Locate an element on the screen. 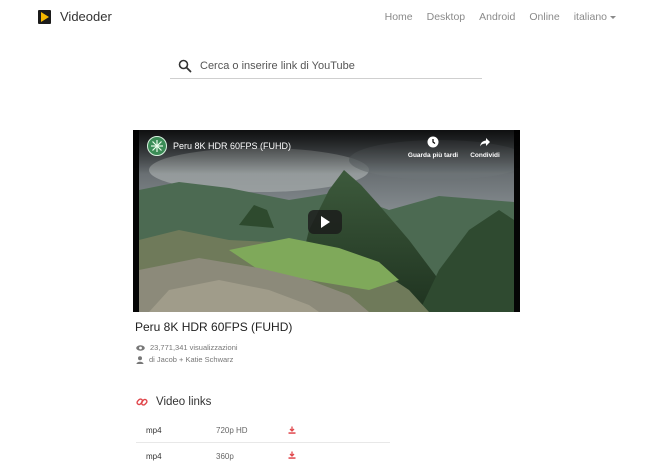  channel-avatar is located at coordinates (157, 146).